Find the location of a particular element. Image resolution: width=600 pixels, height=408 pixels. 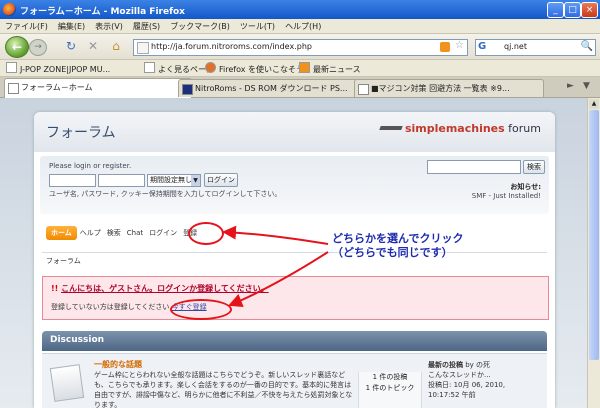

rss-icon is located at coordinates (445, 47).